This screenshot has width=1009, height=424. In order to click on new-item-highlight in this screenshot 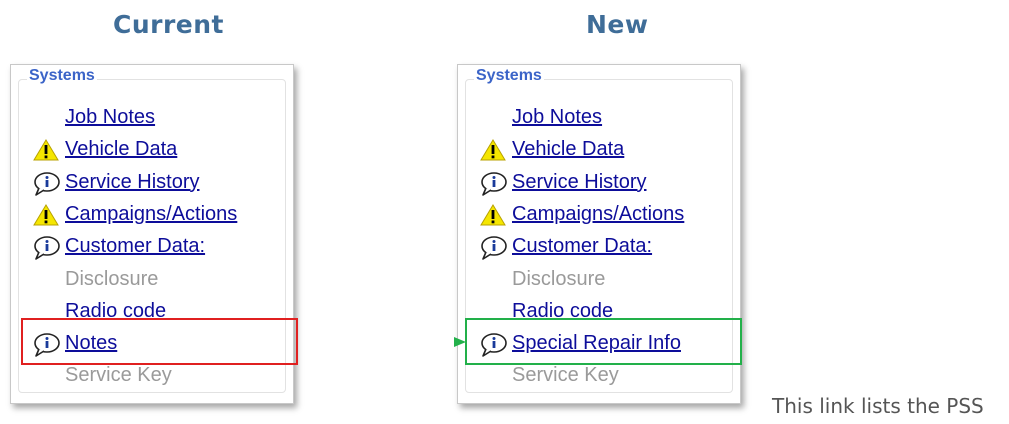, I will do `click(603, 341)`.